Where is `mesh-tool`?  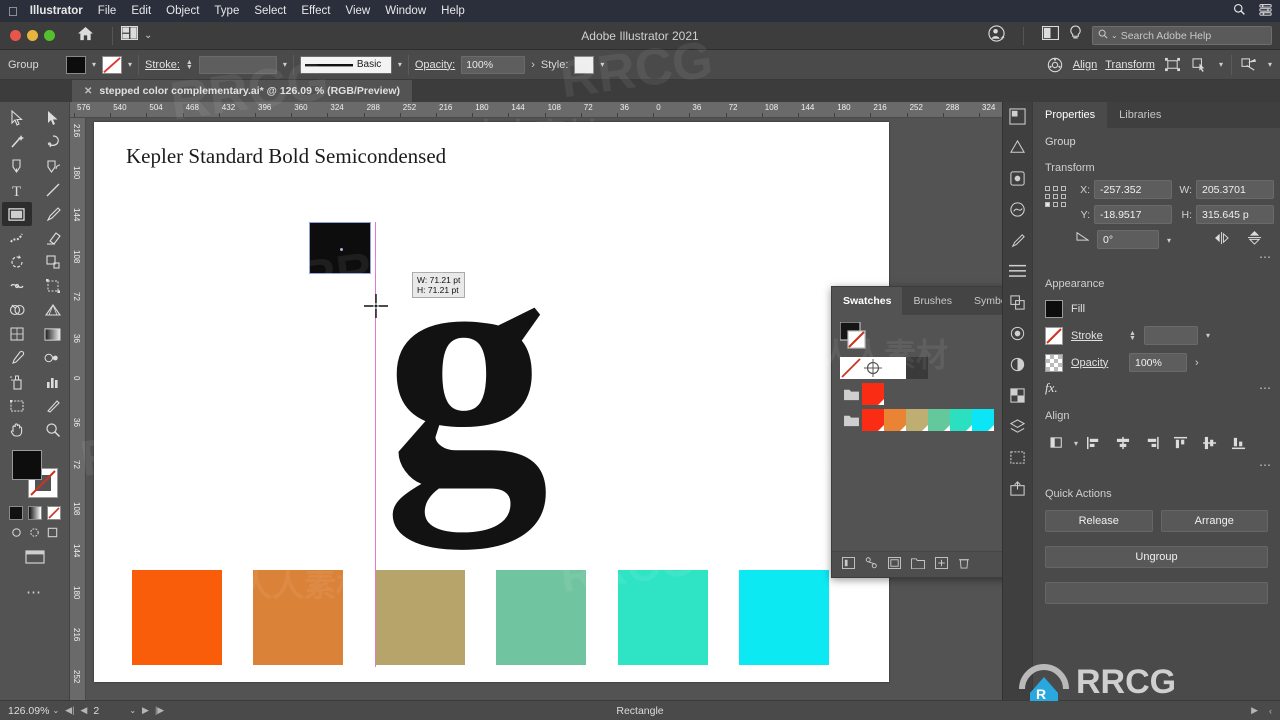
mesh-tool is located at coordinates (17, 334).